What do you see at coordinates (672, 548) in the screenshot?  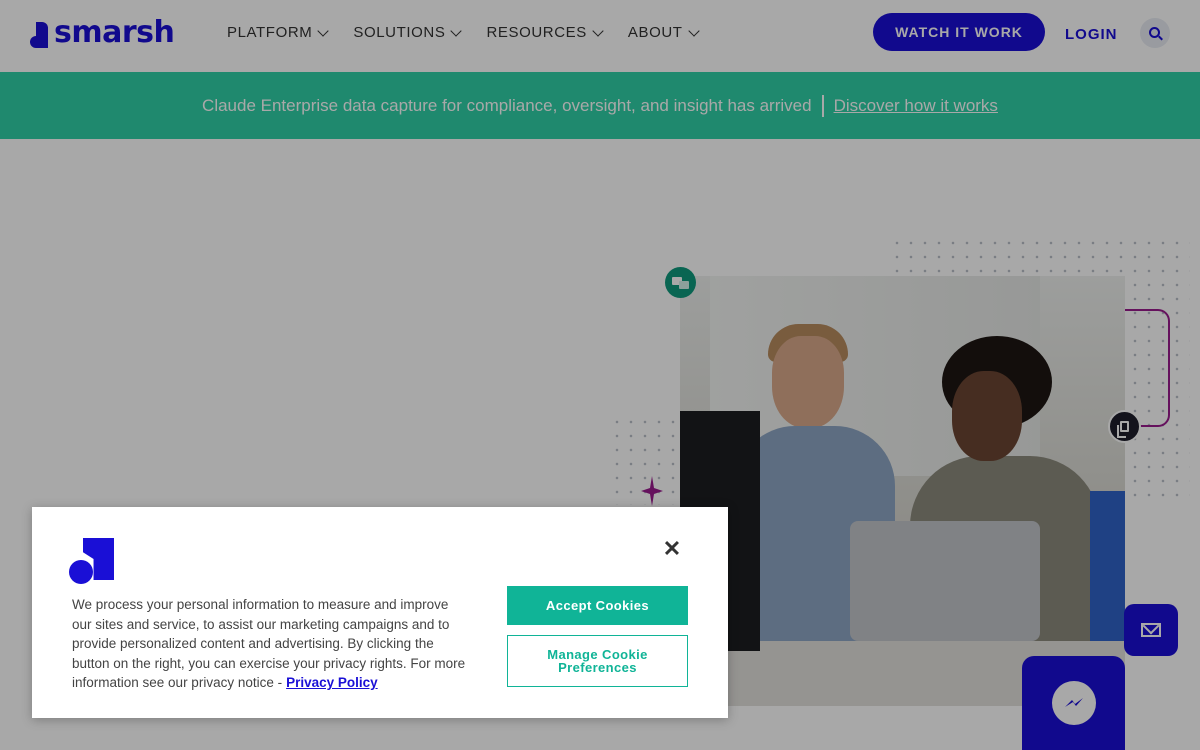 I see `close-icon: ✕` at bounding box center [672, 548].